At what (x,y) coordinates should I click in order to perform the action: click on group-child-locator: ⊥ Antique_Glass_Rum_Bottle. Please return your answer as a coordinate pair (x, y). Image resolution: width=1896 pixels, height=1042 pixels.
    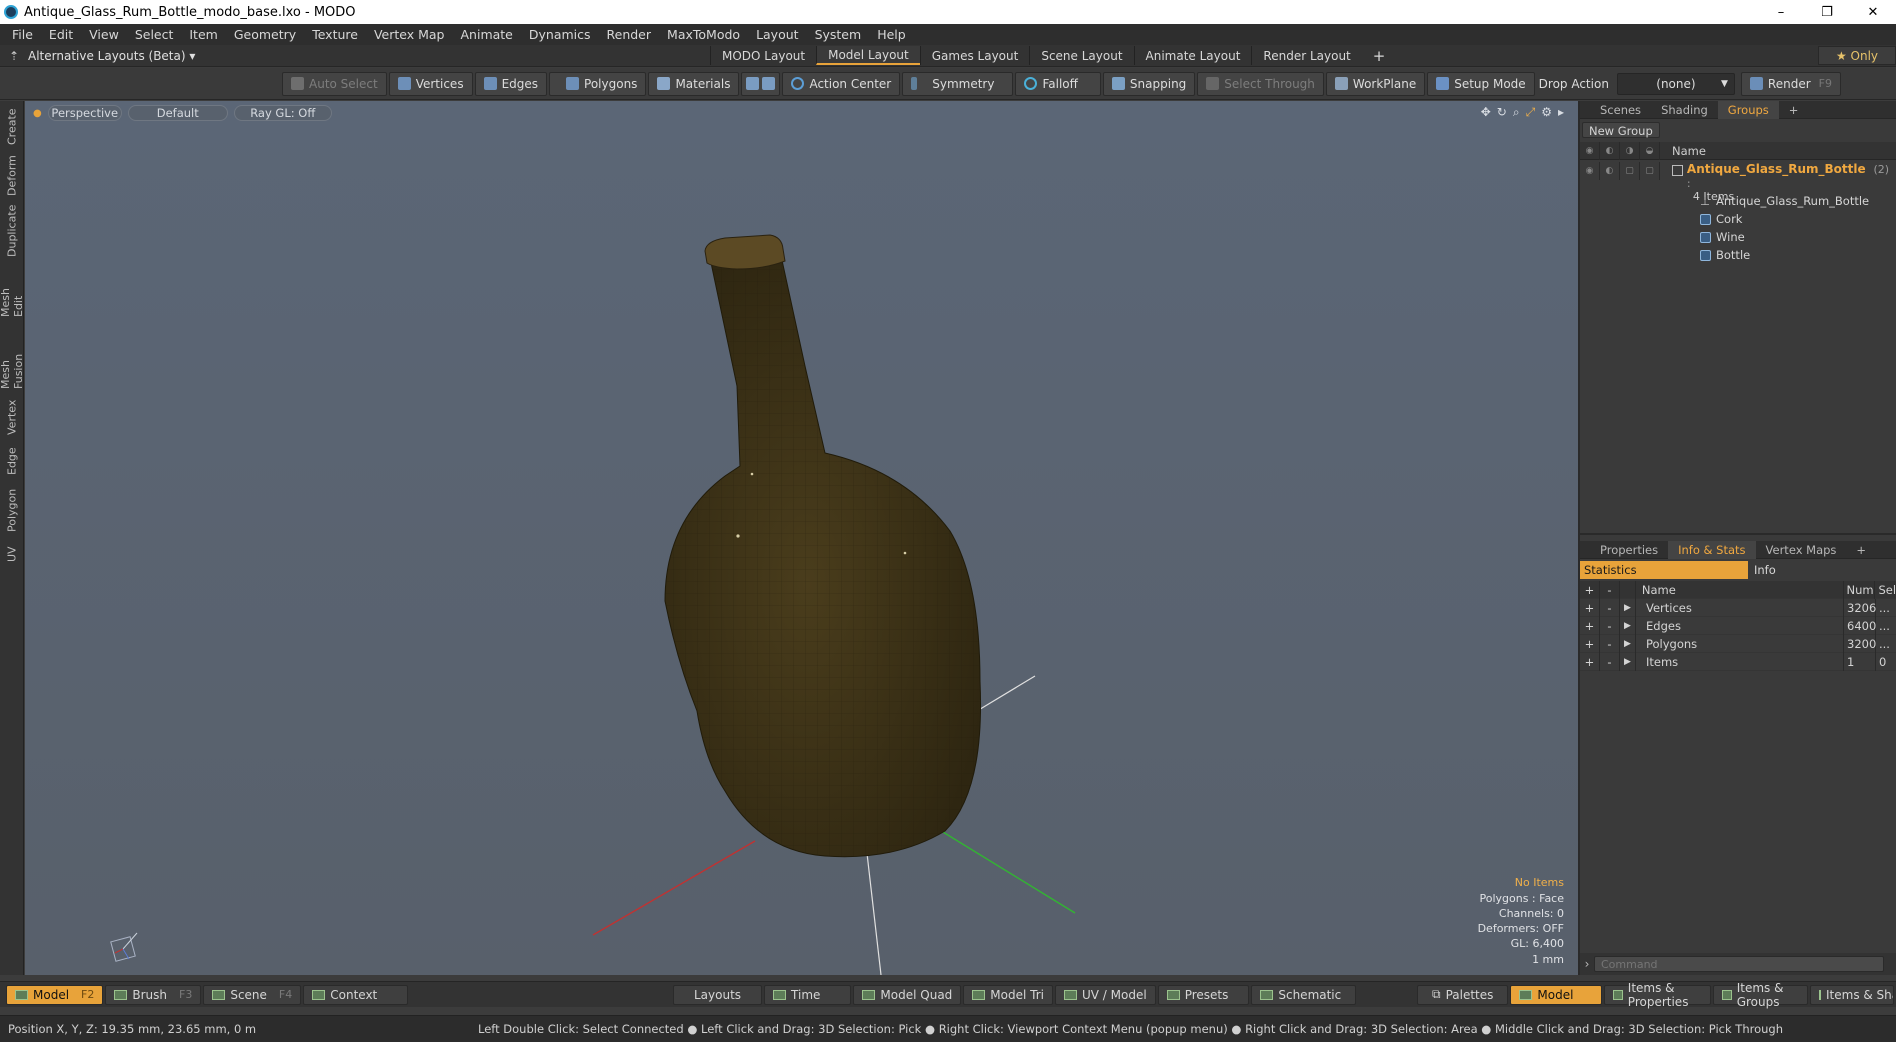
    Looking at the image, I should click on (1738, 201).